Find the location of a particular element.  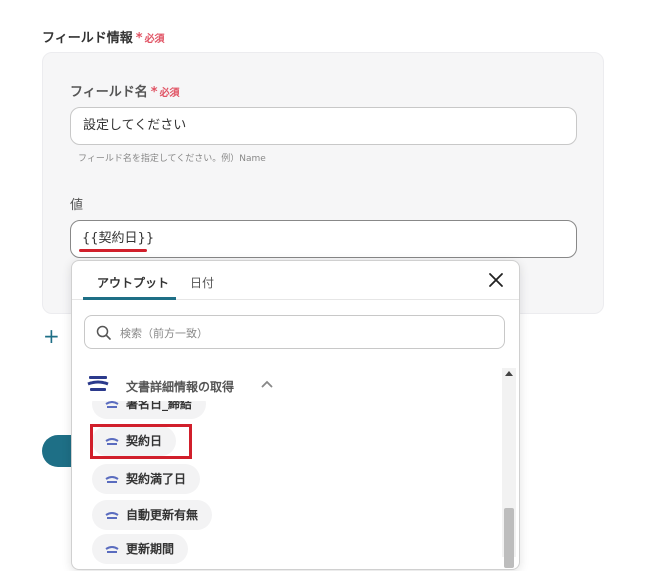

value-label: 値 is located at coordinates (77, 205).